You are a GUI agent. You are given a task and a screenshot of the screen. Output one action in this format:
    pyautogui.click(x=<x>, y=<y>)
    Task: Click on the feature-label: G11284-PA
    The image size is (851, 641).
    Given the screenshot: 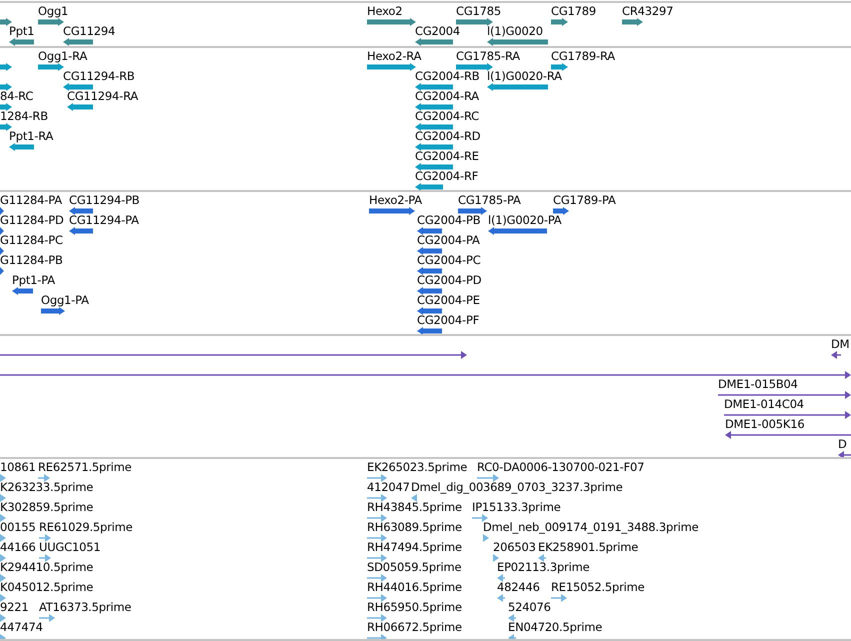 What is the action you would take?
    pyautogui.click(x=31, y=199)
    